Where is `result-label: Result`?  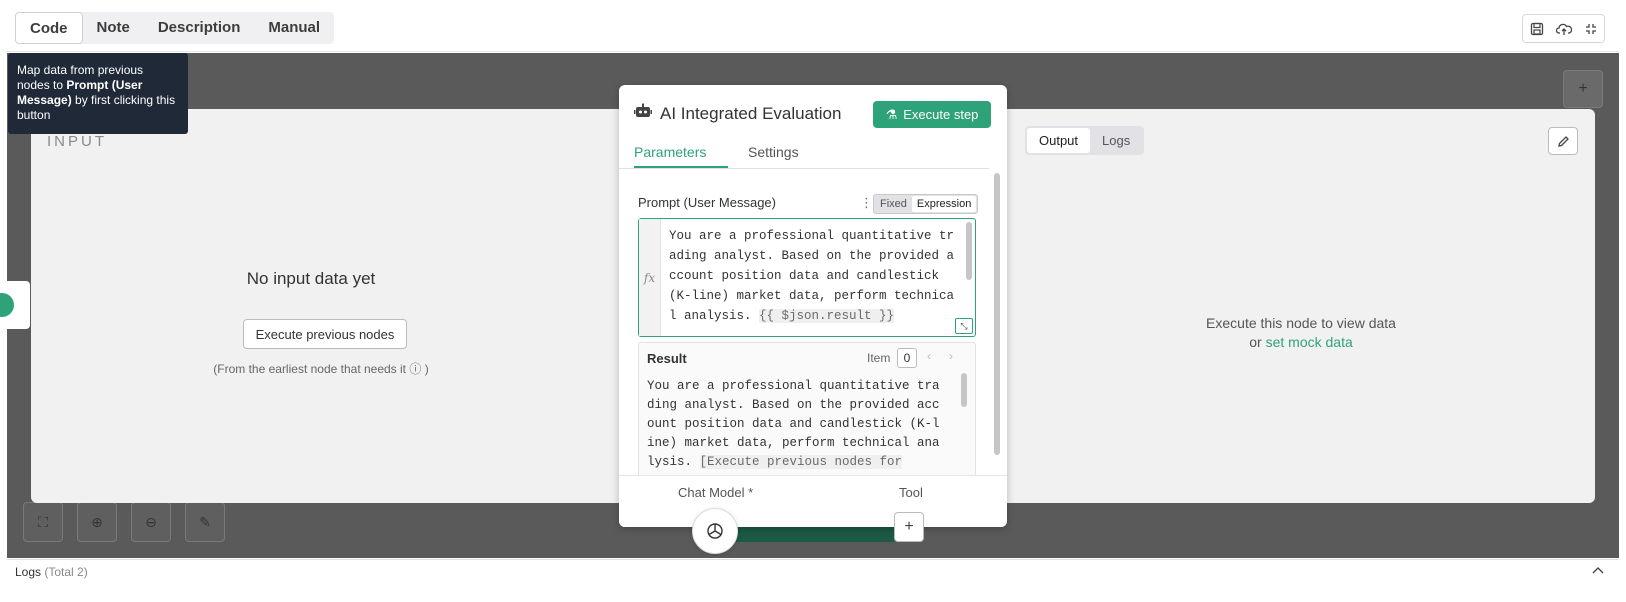
result-label: Result is located at coordinates (667, 358).